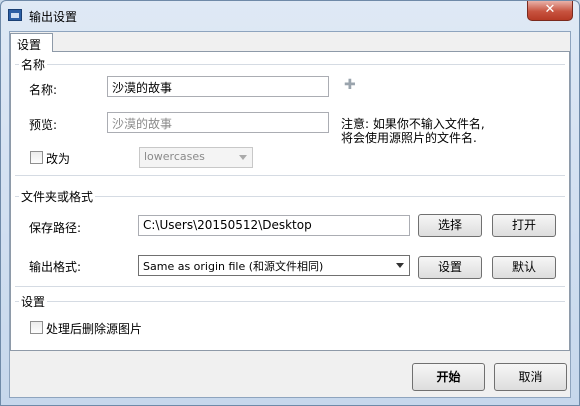 Image resolution: width=580 pixels, height=406 pixels. I want to click on settings-group-title: 设置, so click(33, 301).